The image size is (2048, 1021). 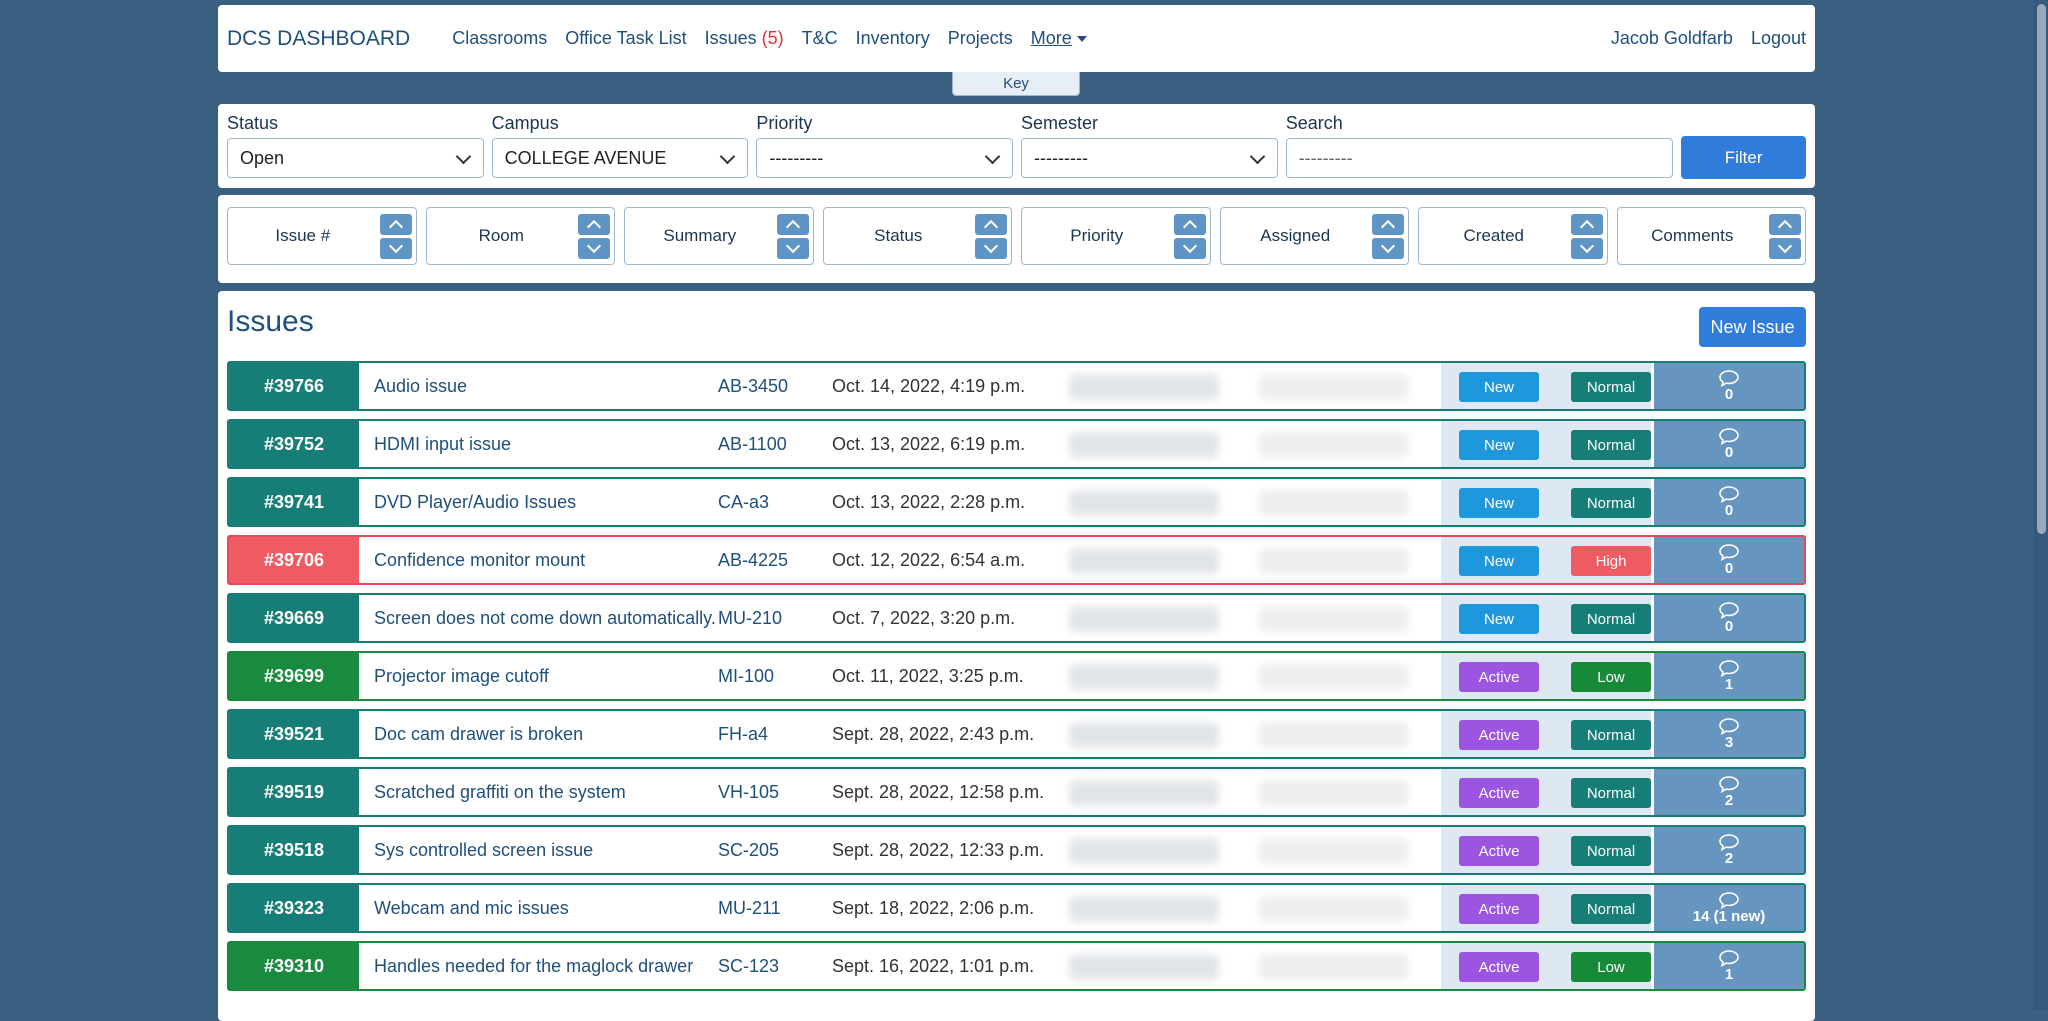 What do you see at coordinates (295, 560) in the screenshot?
I see `issue-number: #39706` at bounding box center [295, 560].